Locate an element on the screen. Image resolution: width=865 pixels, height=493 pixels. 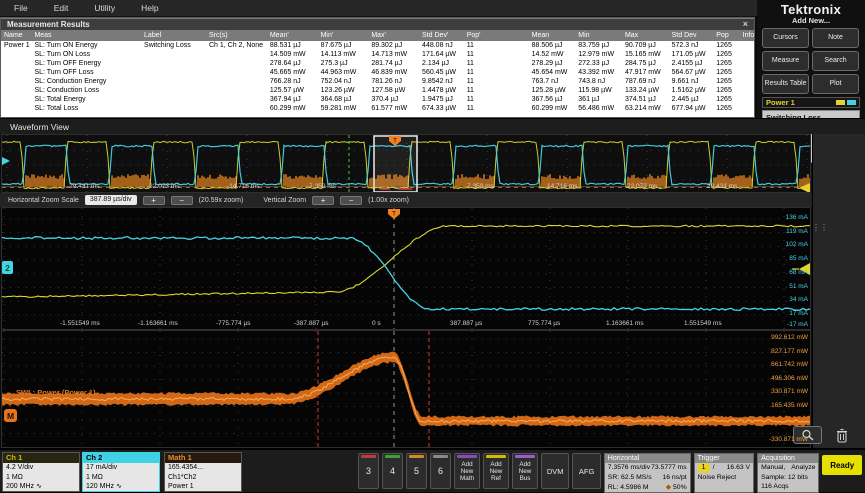
trash-icon is located at coordinates (842, 435).